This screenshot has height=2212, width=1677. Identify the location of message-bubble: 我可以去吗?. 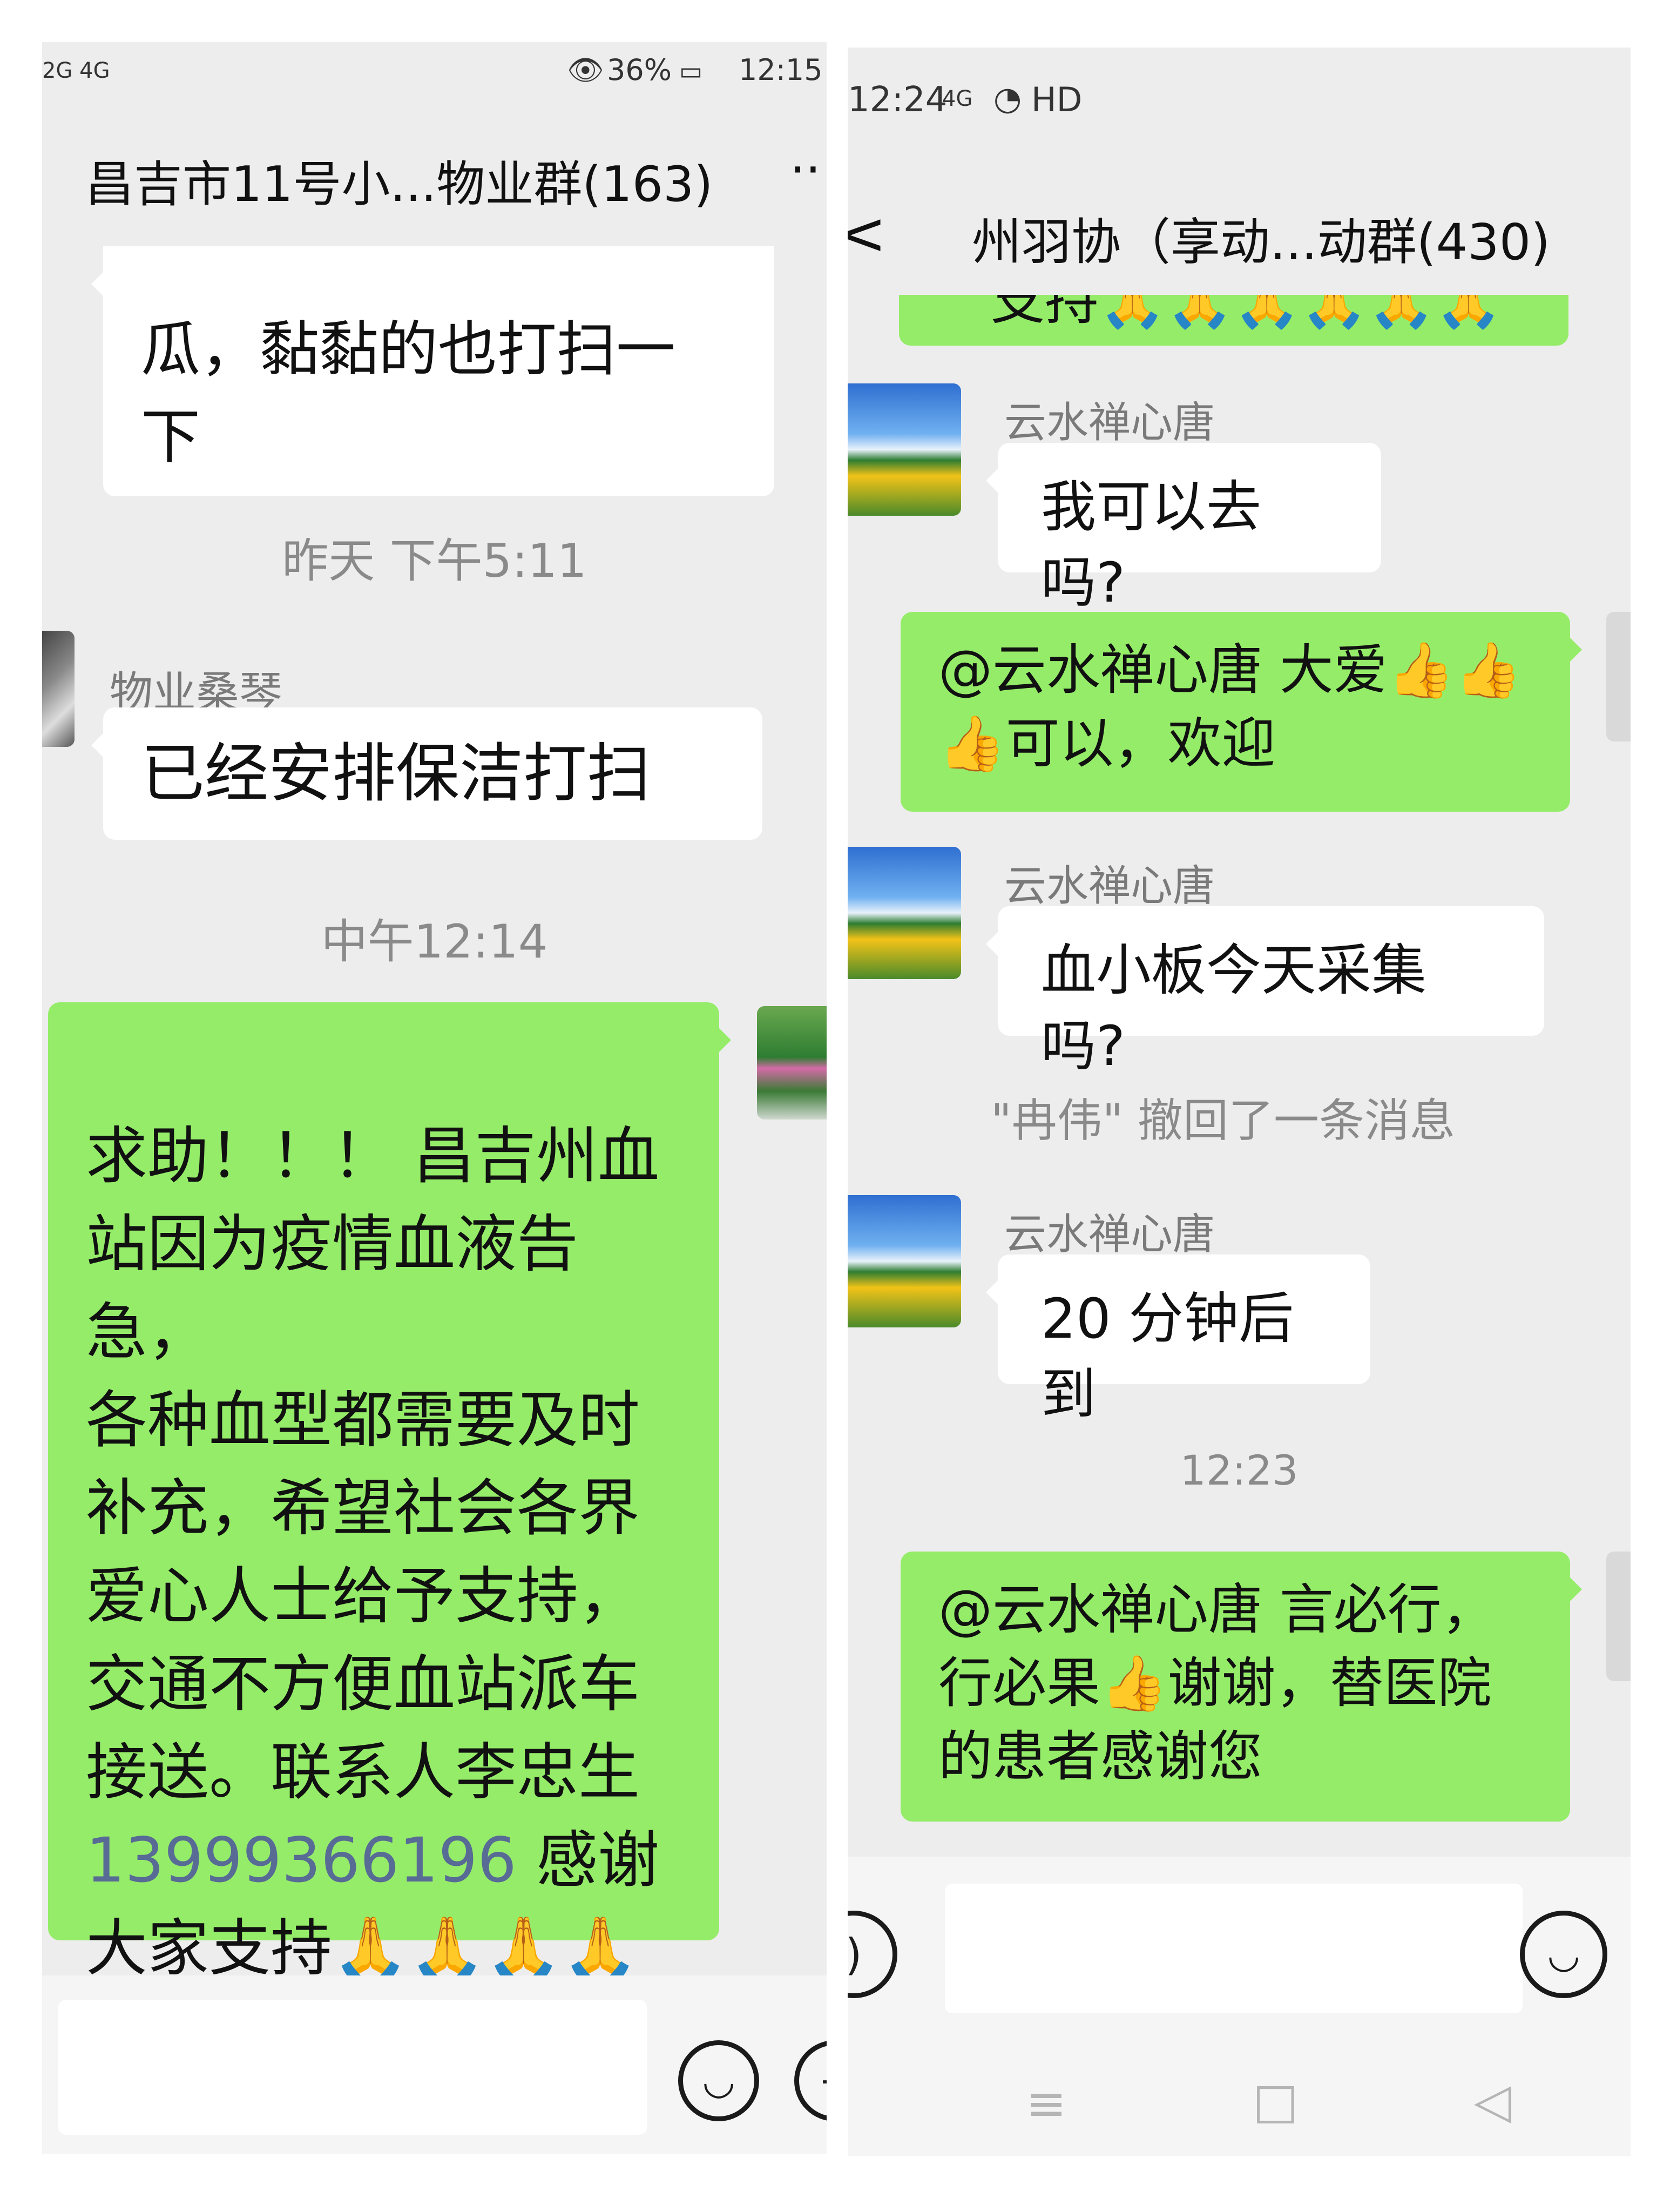
(1183, 529).